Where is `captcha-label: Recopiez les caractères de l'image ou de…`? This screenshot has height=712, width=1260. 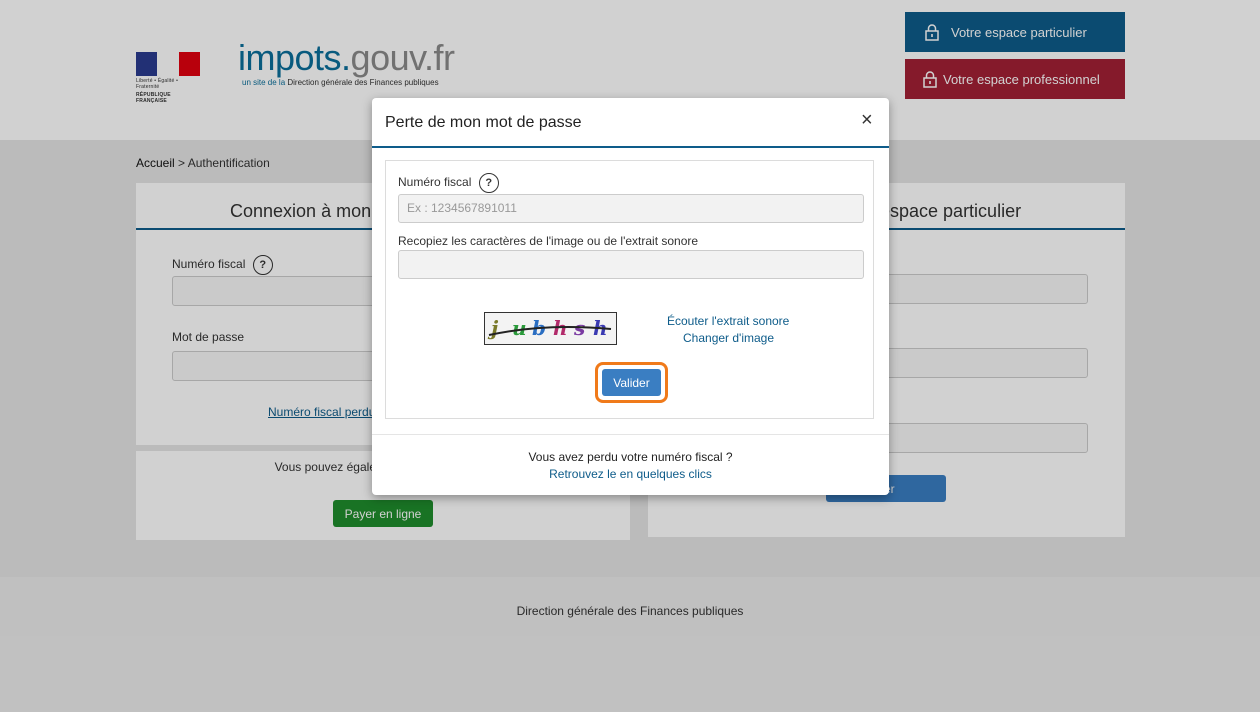
captcha-label: Recopiez les caractères de l'image ou de… is located at coordinates (548, 241).